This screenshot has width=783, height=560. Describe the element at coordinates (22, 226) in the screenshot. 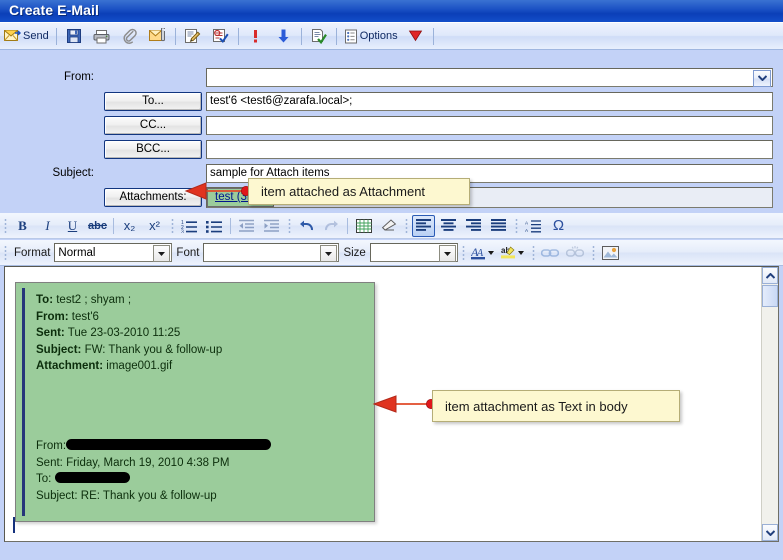

I see `bold-button: B` at that location.